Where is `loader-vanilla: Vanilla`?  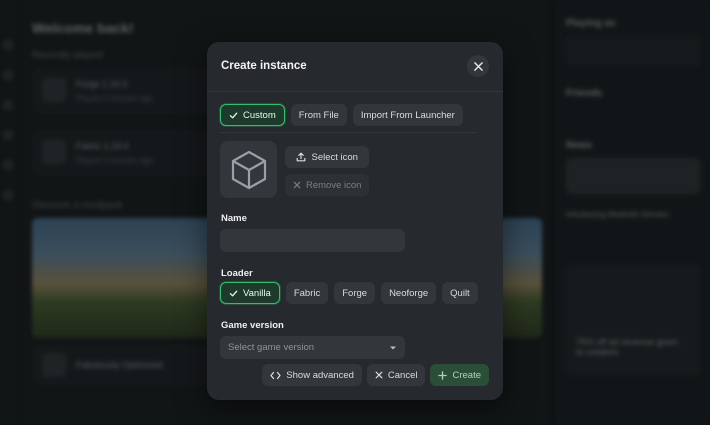 loader-vanilla: Vanilla is located at coordinates (250, 293).